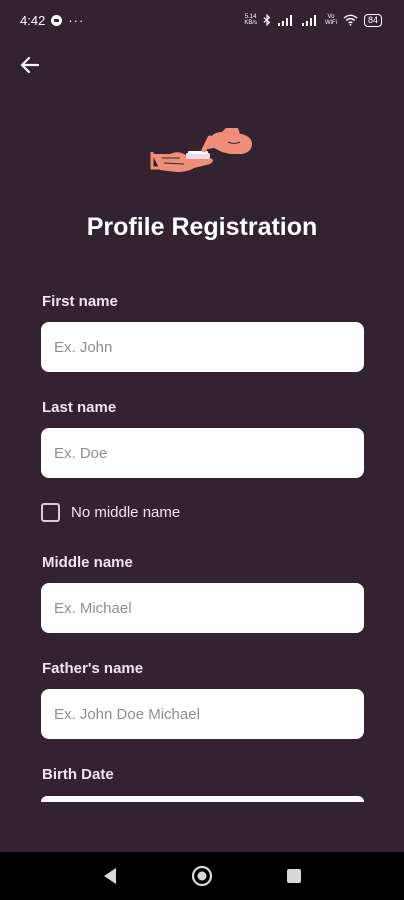 This screenshot has width=404, height=900. I want to click on network-speed: 5.14 KB/s, so click(250, 20).